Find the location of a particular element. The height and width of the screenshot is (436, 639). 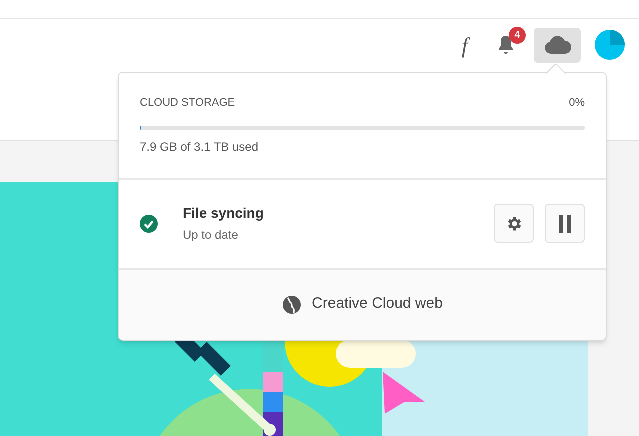

storage-usage: 7.9 GB of 3.1 TB used is located at coordinates (200, 147).